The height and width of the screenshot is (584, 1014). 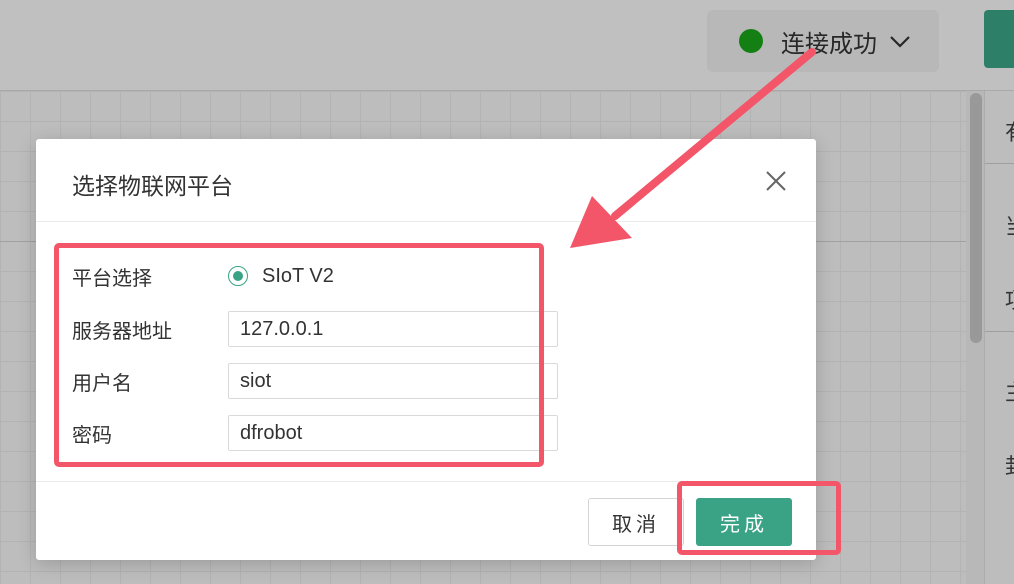 What do you see at coordinates (636, 522) in the screenshot?
I see `cancel-button: 取消` at bounding box center [636, 522].